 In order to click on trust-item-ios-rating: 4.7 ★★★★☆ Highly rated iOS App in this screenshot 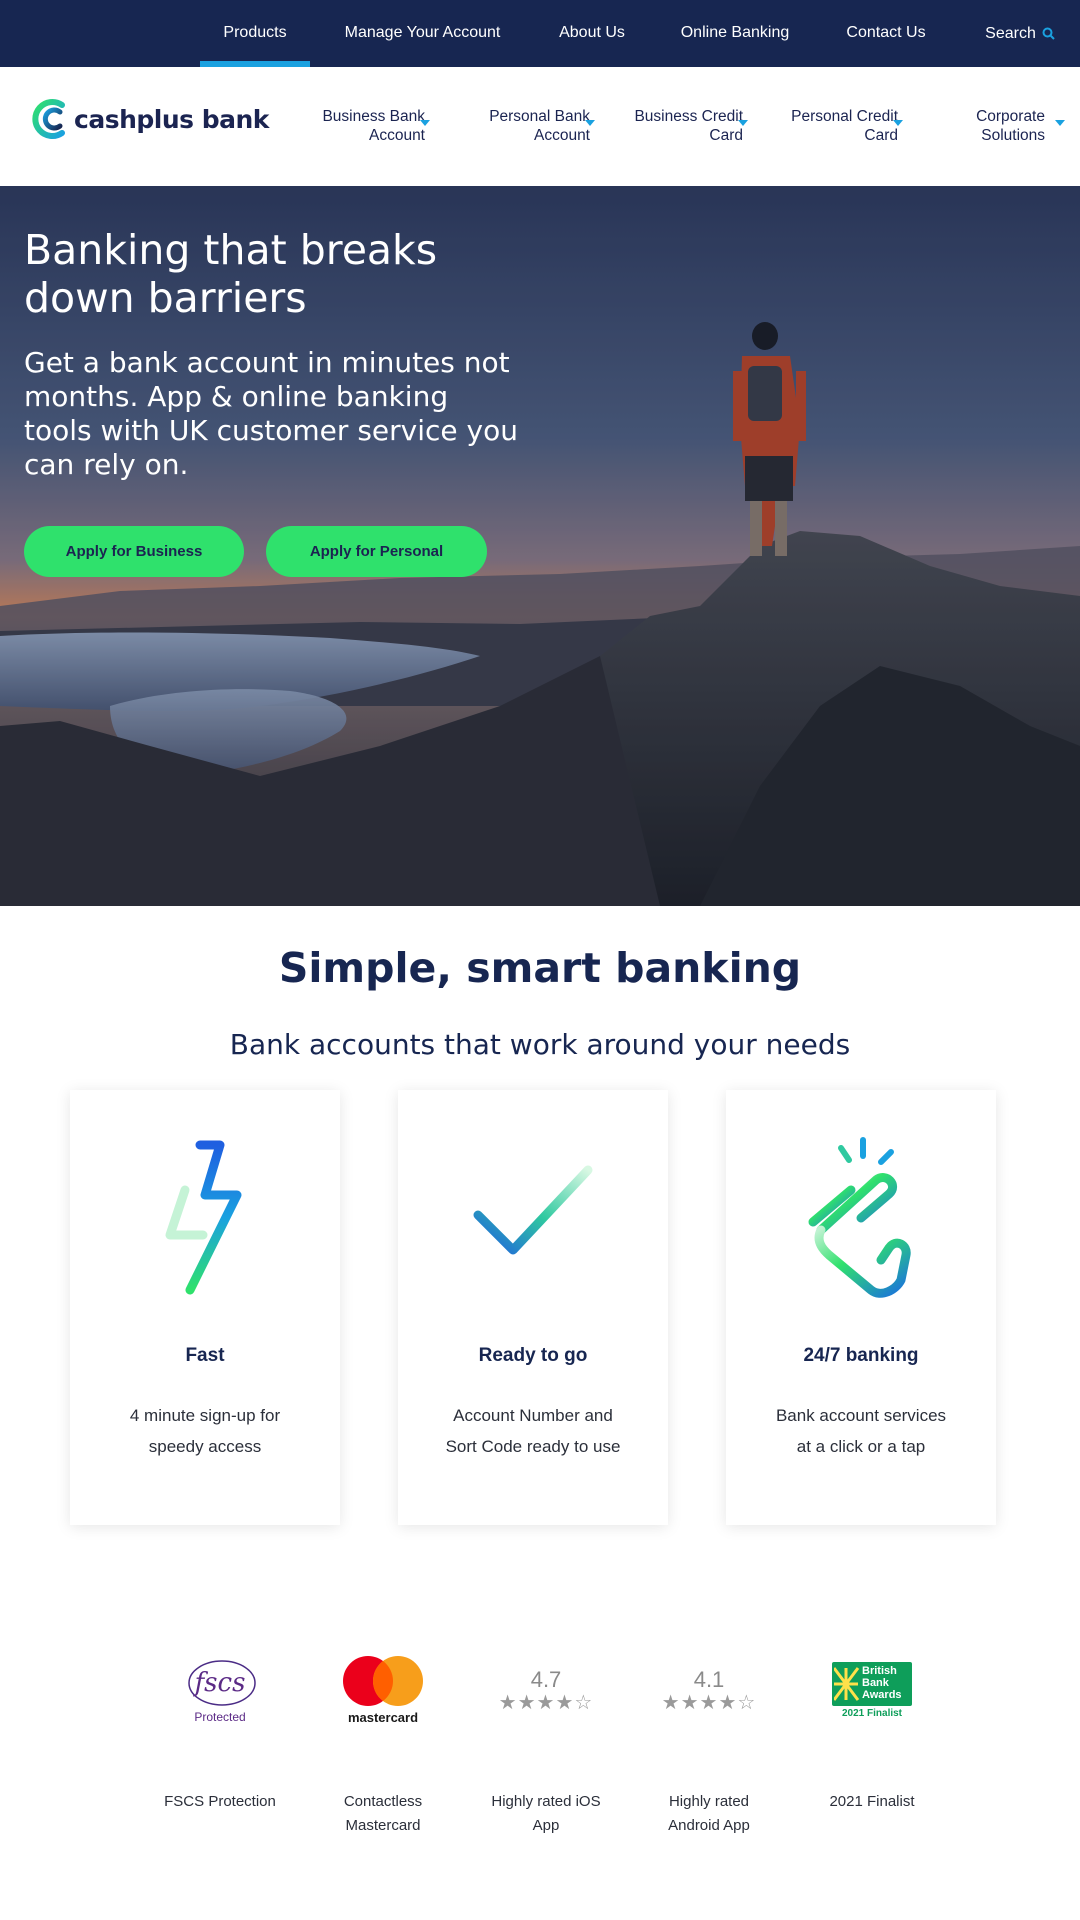, I will do `click(546, 1742)`.